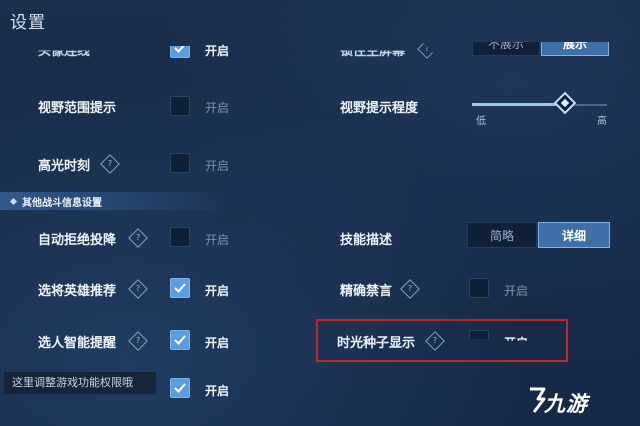  Describe the element at coordinates (180, 163) in the screenshot. I see `highlight-moment-checkbox` at that location.